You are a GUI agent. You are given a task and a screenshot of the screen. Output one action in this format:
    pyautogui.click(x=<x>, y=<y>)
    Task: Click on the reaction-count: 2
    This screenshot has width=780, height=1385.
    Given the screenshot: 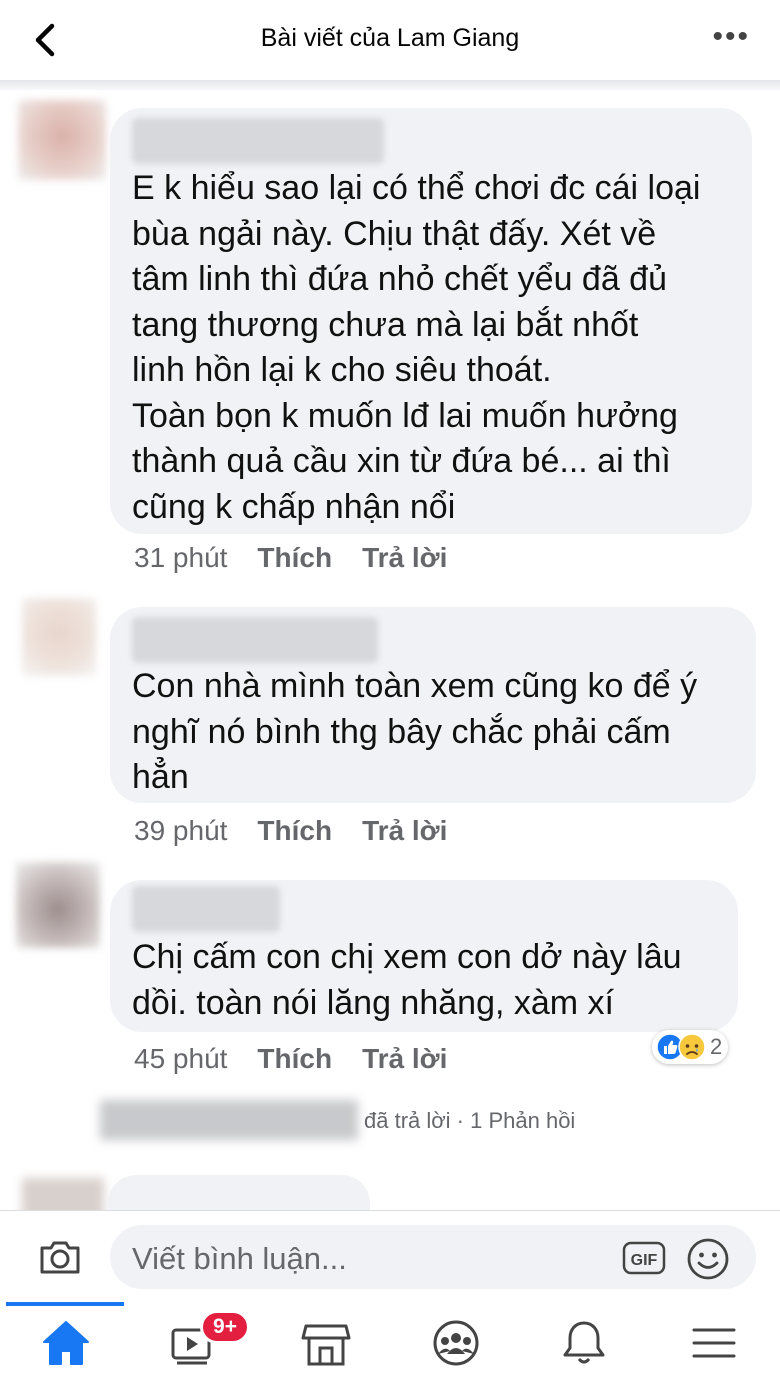 What is the action you would take?
    pyautogui.click(x=716, y=1046)
    